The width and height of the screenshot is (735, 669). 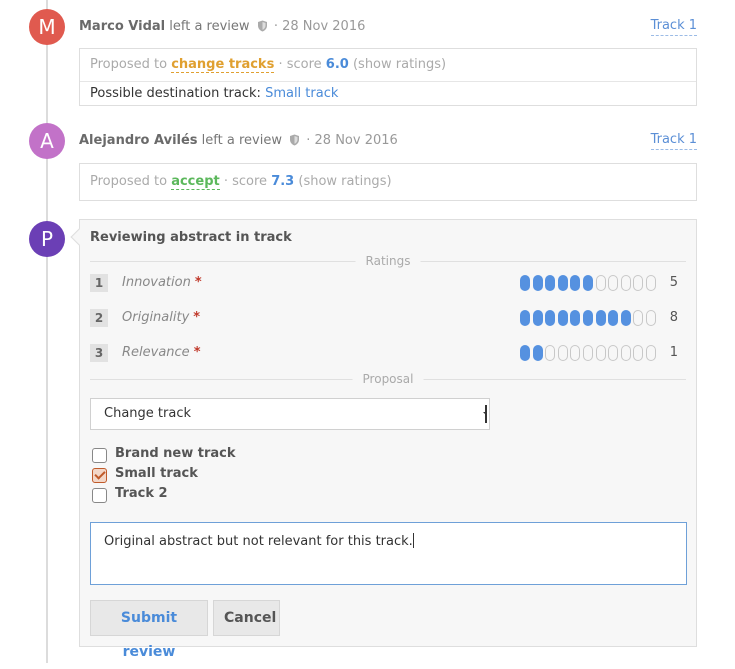 I want to click on track-option-label: Track 2, so click(x=141, y=493).